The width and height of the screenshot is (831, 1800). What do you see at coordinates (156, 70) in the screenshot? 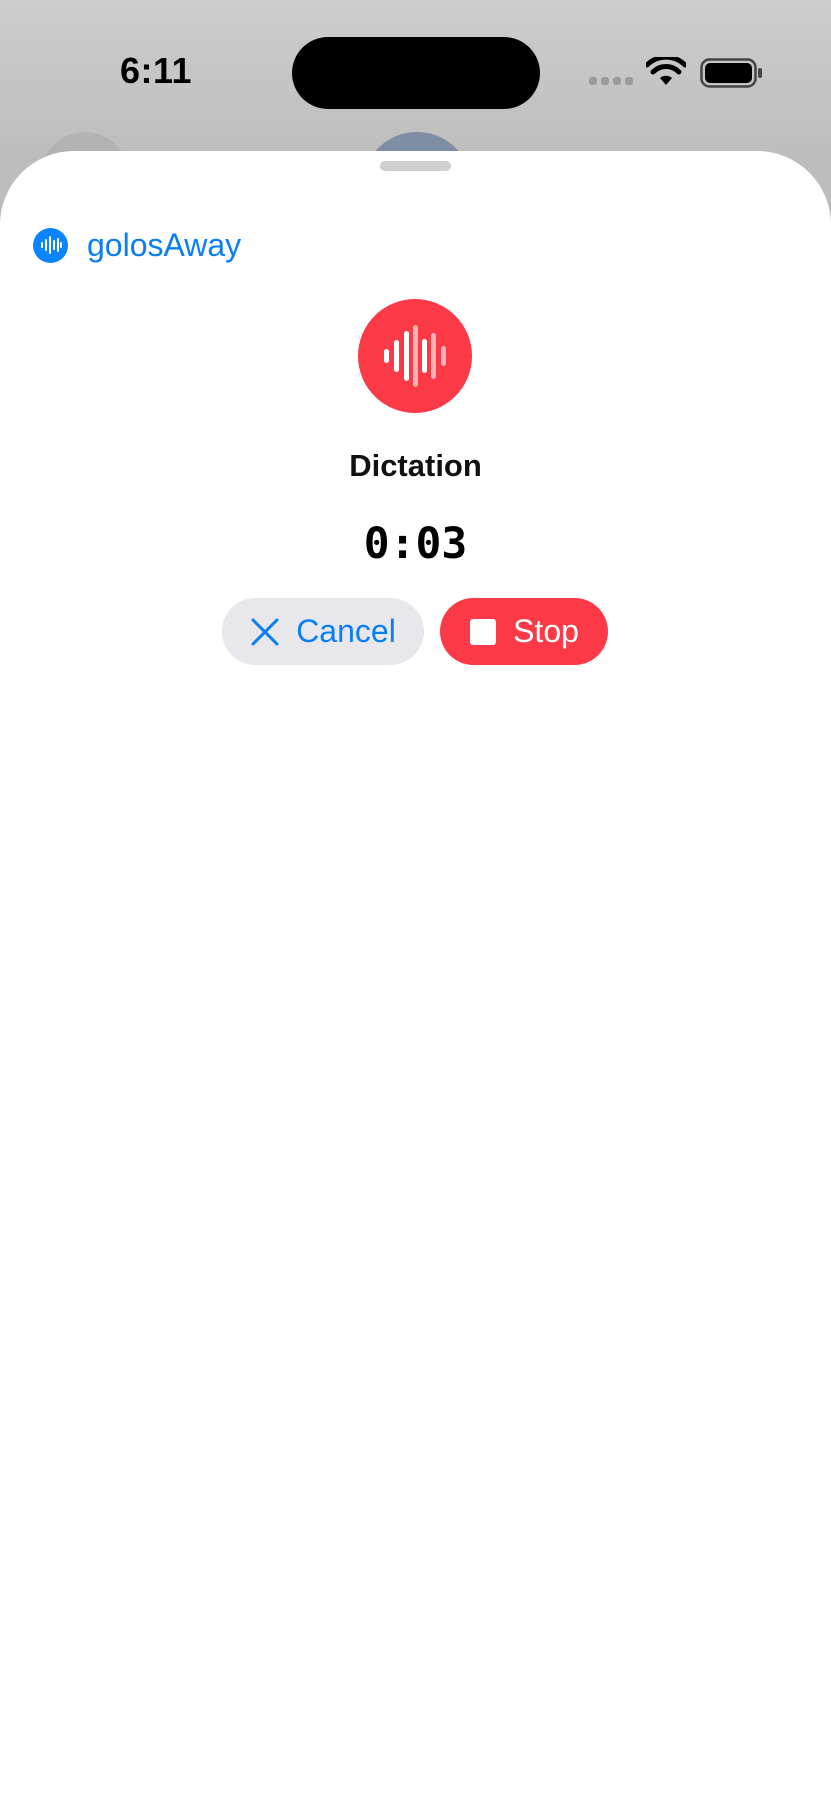
I see `status-time: 6:11` at bounding box center [156, 70].